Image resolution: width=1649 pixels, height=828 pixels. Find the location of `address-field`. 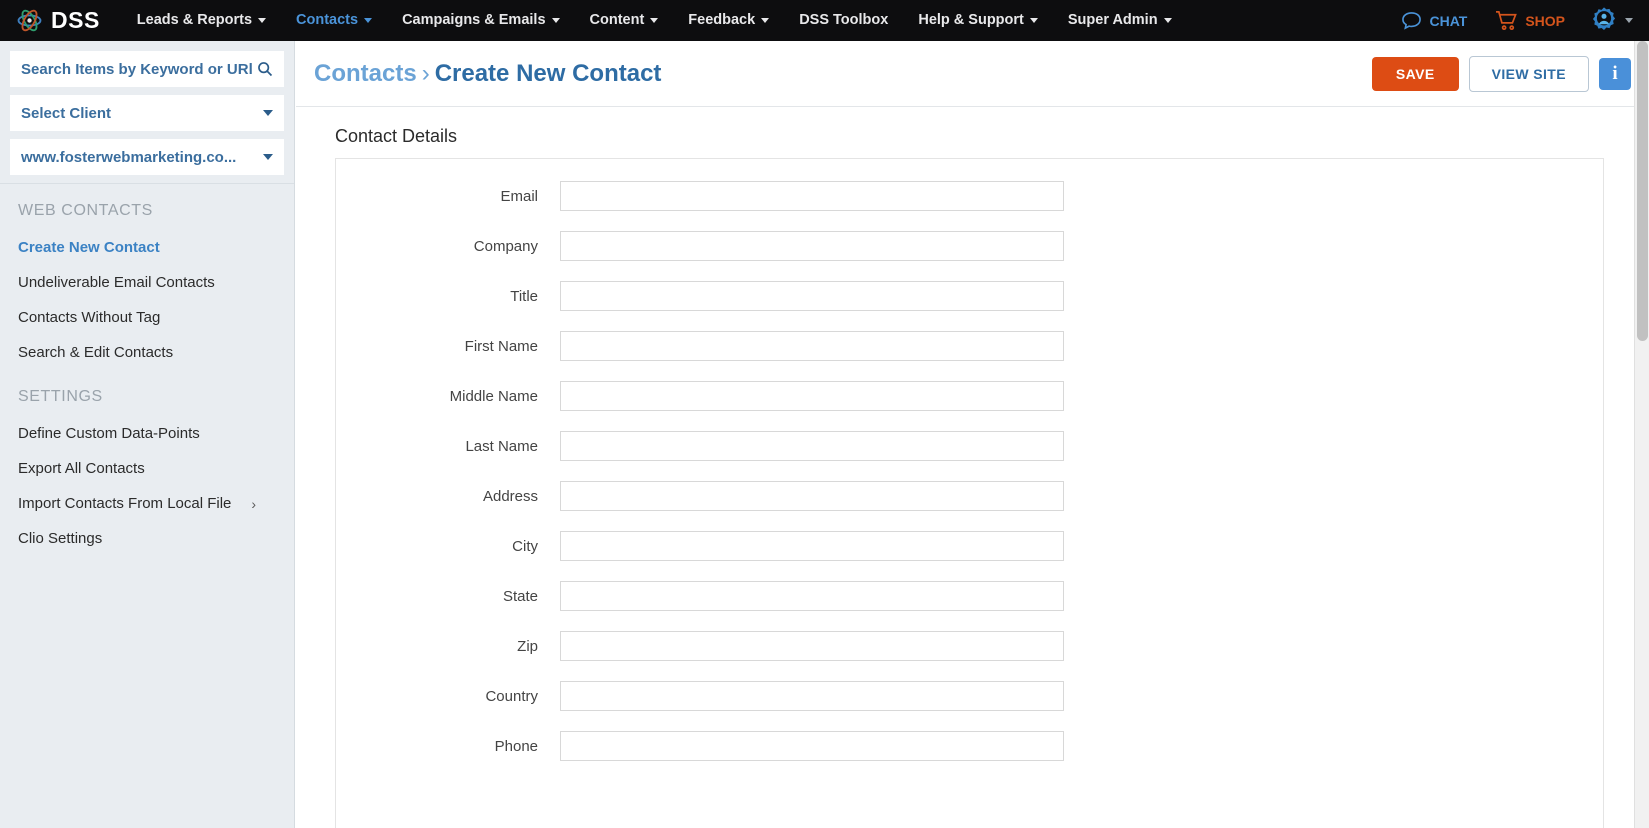

address-field is located at coordinates (812, 496).